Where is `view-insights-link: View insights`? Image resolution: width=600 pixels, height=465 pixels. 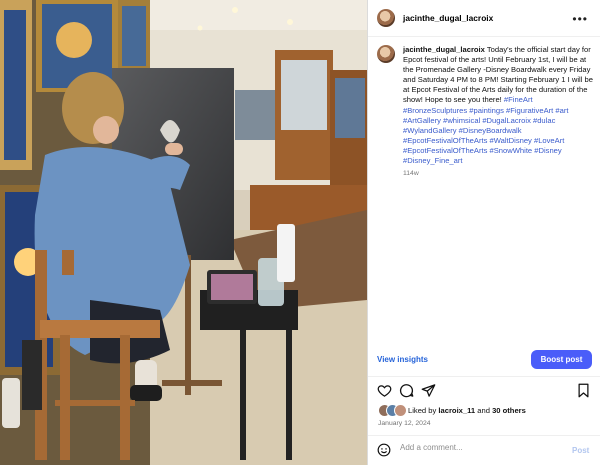
view-insights-link: View insights is located at coordinates (402, 359).